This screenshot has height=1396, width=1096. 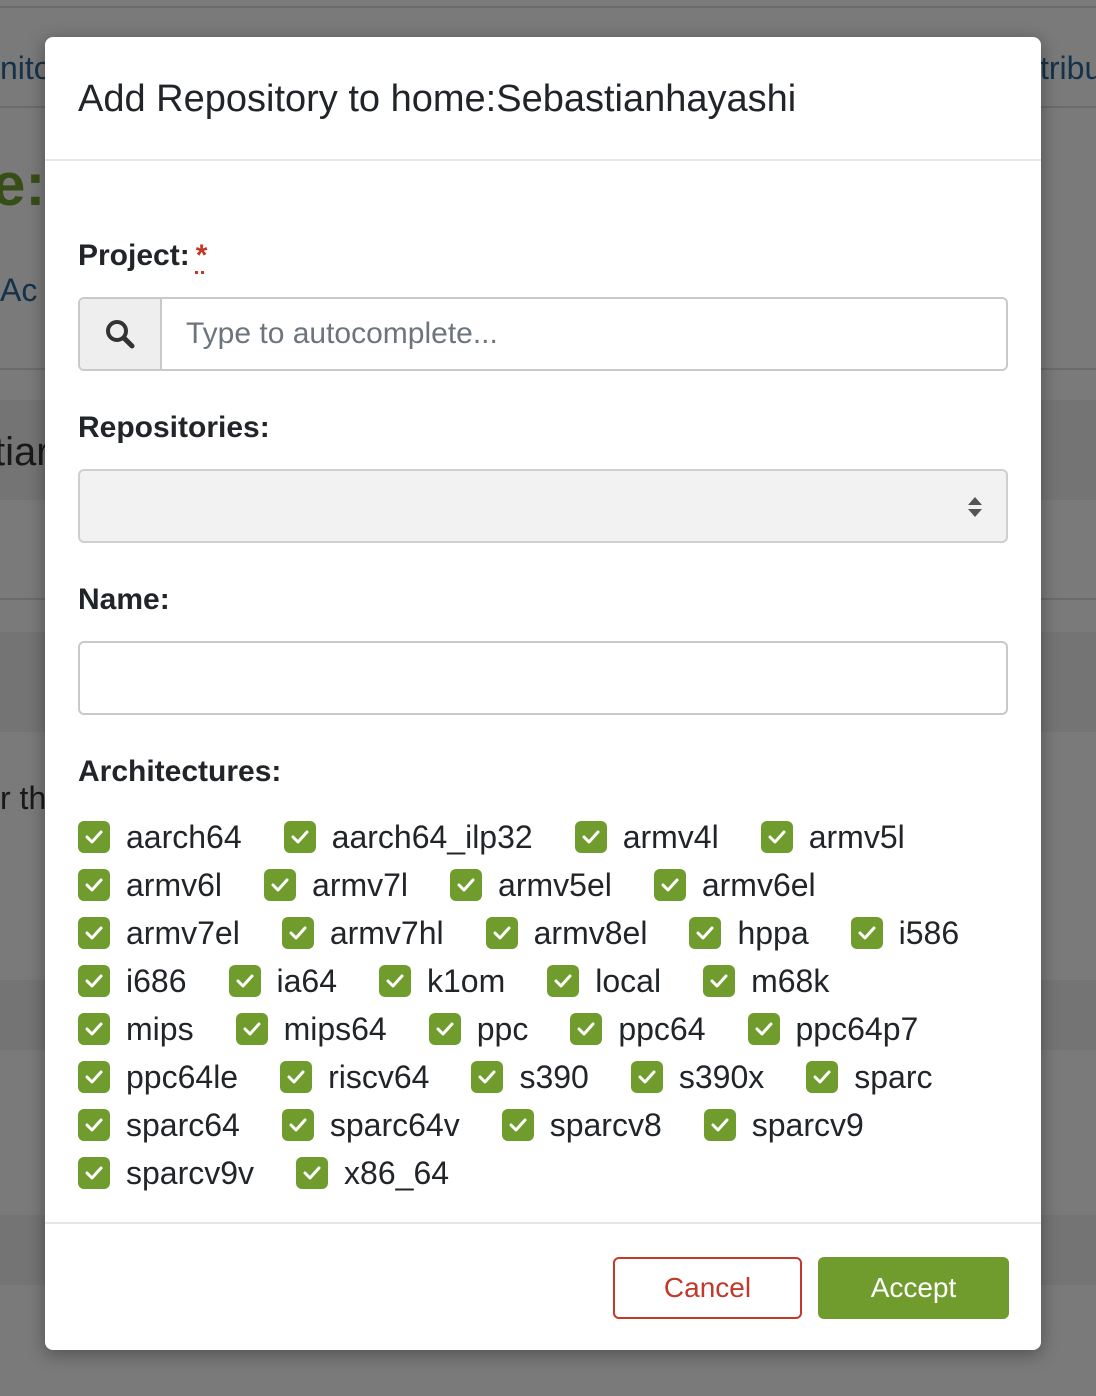 I want to click on architecture-label: sparc, so click(x=893, y=1076).